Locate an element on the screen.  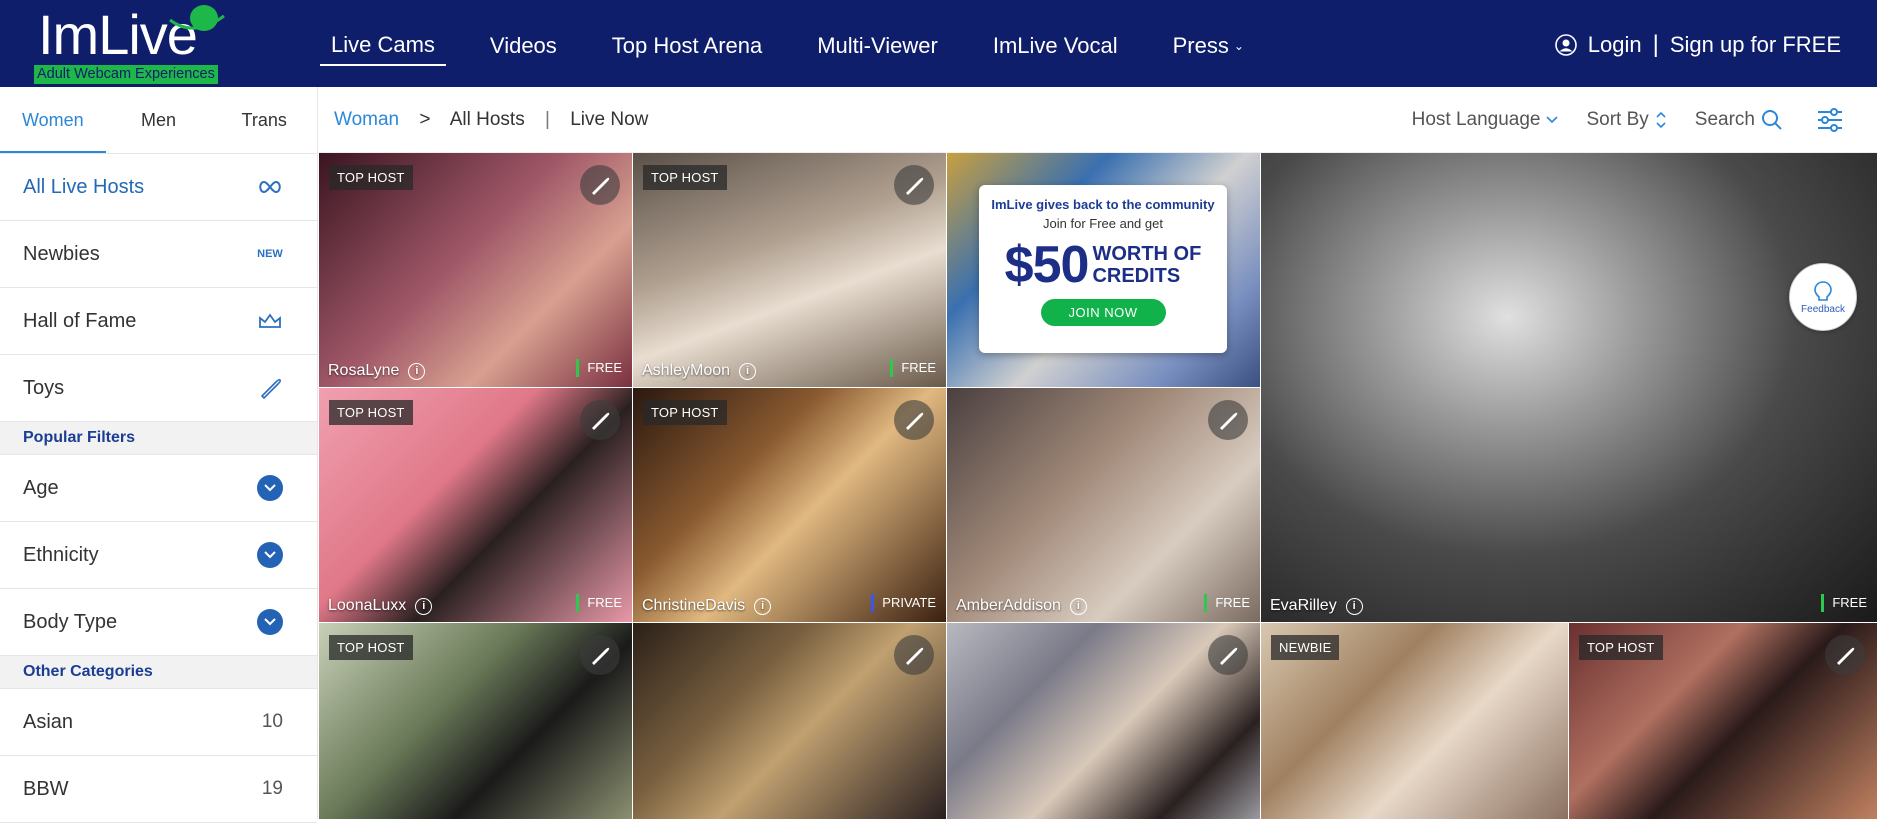
host-name: LoonaLuxx i is located at coordinates (380, 606).